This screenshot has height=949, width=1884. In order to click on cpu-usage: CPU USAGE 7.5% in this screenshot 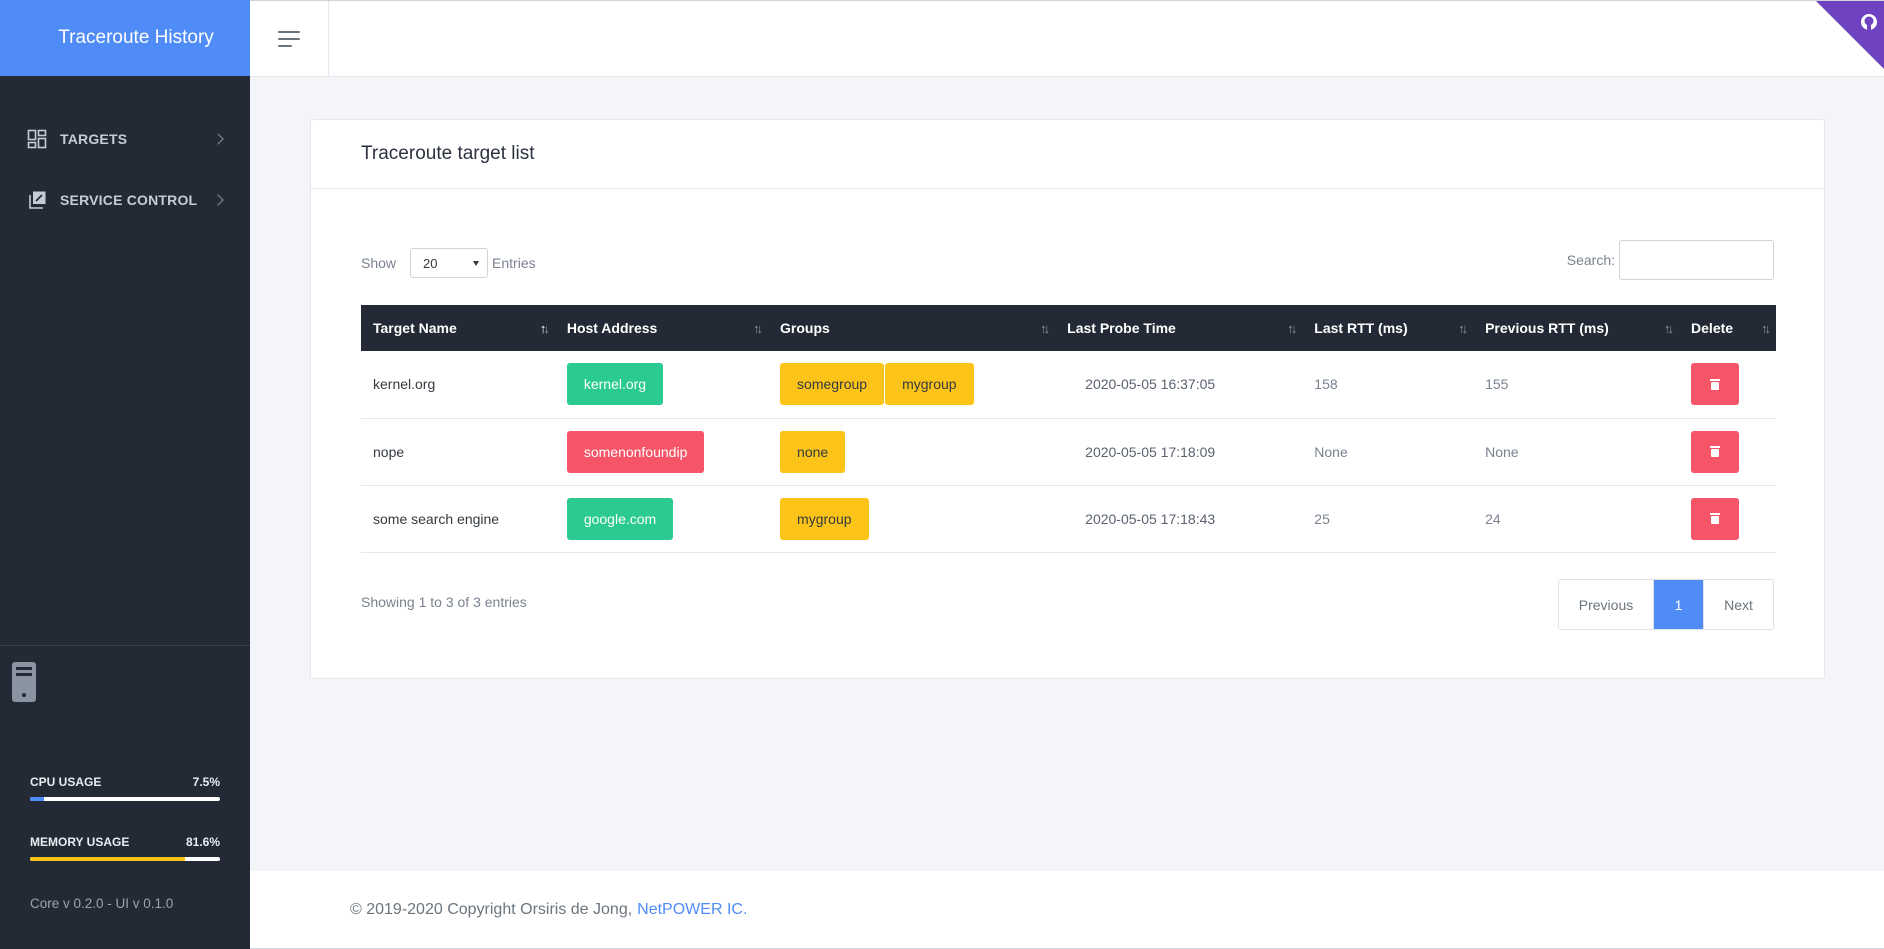, I will do `click(125, 788)`.